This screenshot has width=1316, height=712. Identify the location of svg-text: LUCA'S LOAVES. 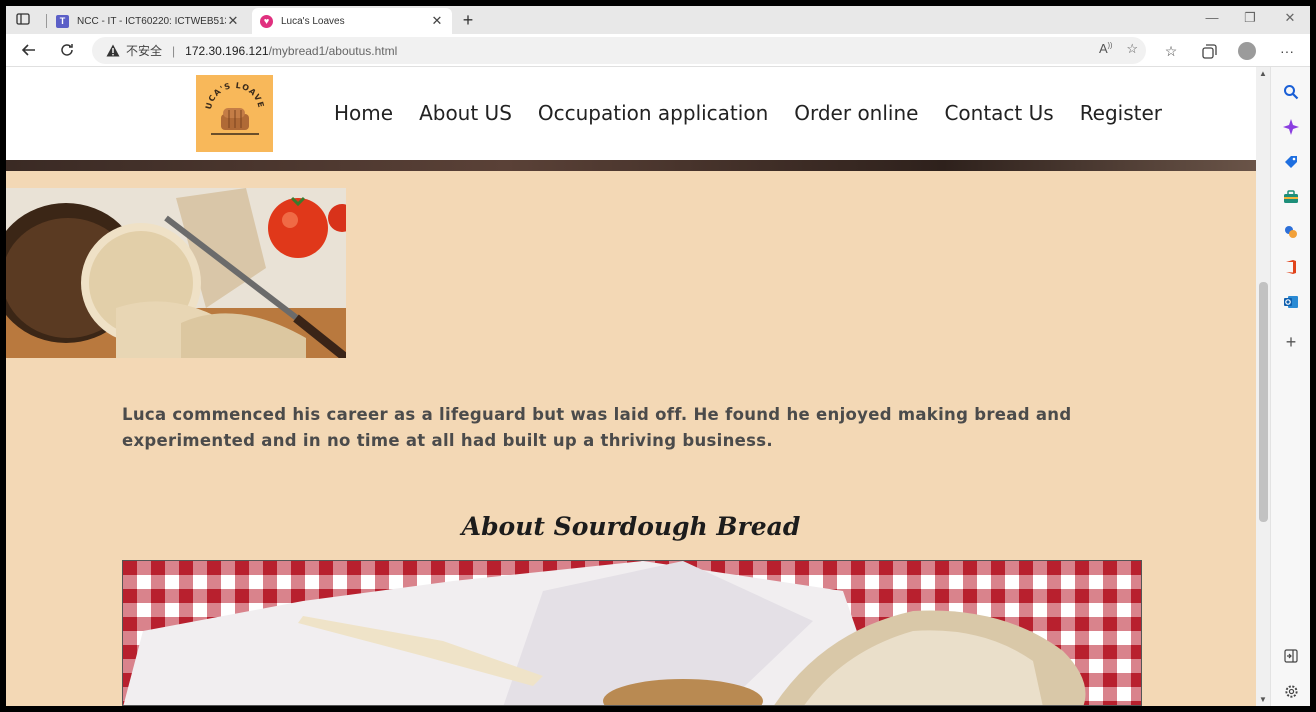
(232, 94).